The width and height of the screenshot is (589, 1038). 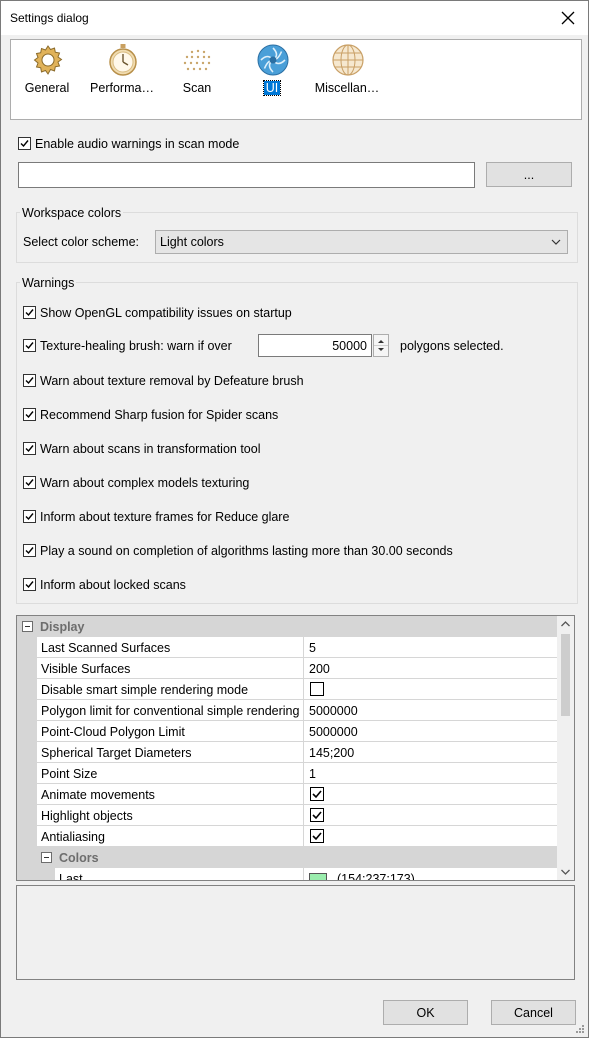 I want to click on window-title: Settings dialog, so click(x=49, y=18).